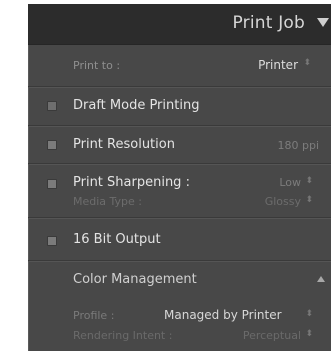  What do you see at coordinates (179, 239) in the screenshot?
I see `bit-output-row: 16 Bit Output` at bounding box center [179, 239].